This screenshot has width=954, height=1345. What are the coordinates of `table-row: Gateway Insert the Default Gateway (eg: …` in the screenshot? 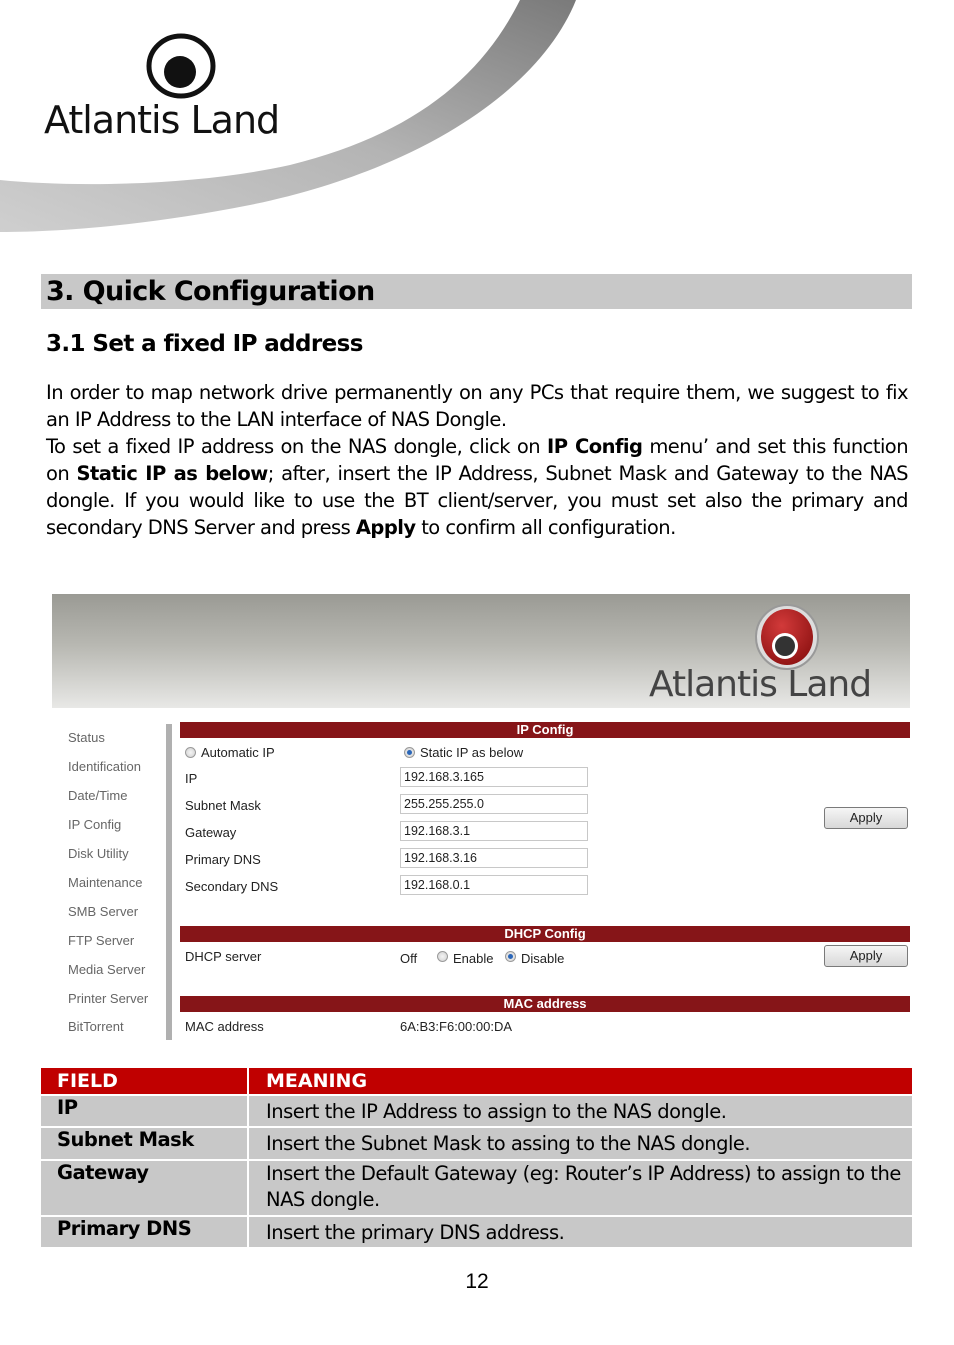 It's located at (476, 1187).